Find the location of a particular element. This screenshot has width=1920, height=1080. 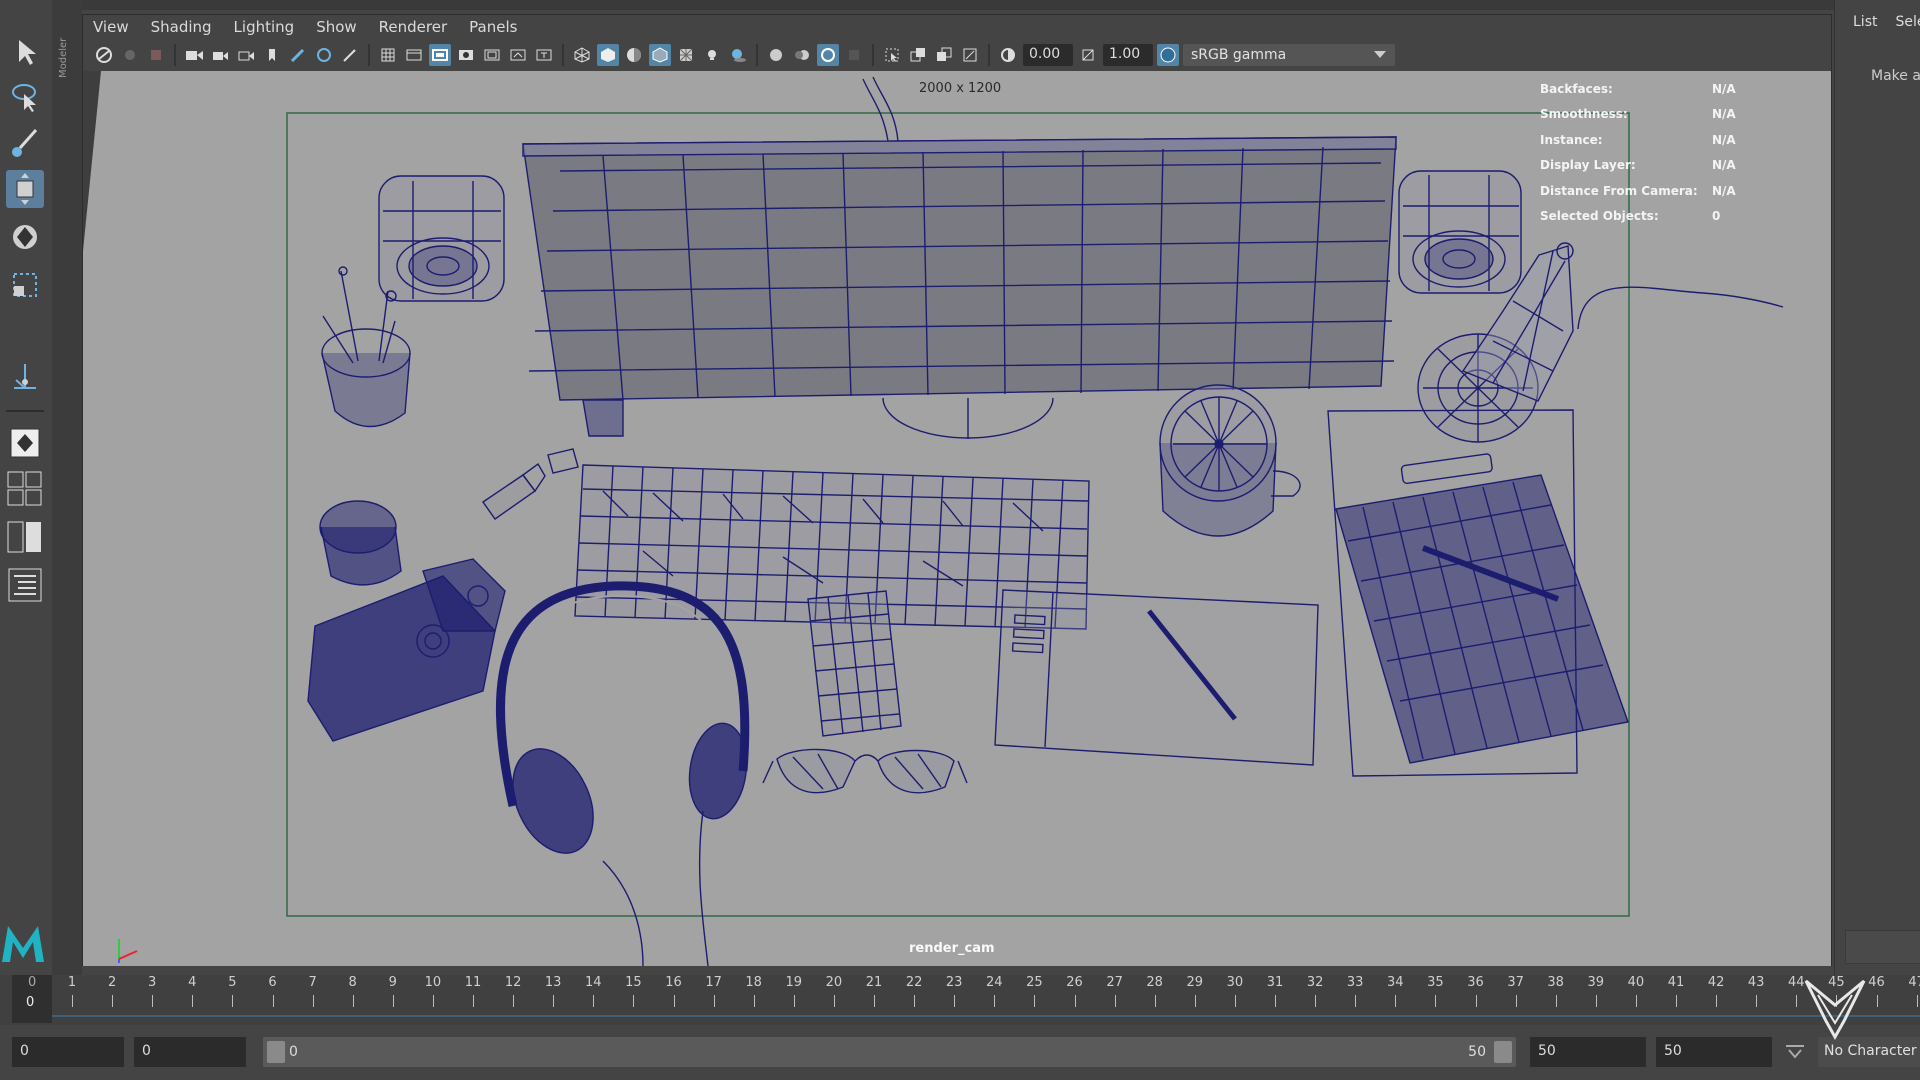

hud-value: N/A is located at coordinates (1724, 139).